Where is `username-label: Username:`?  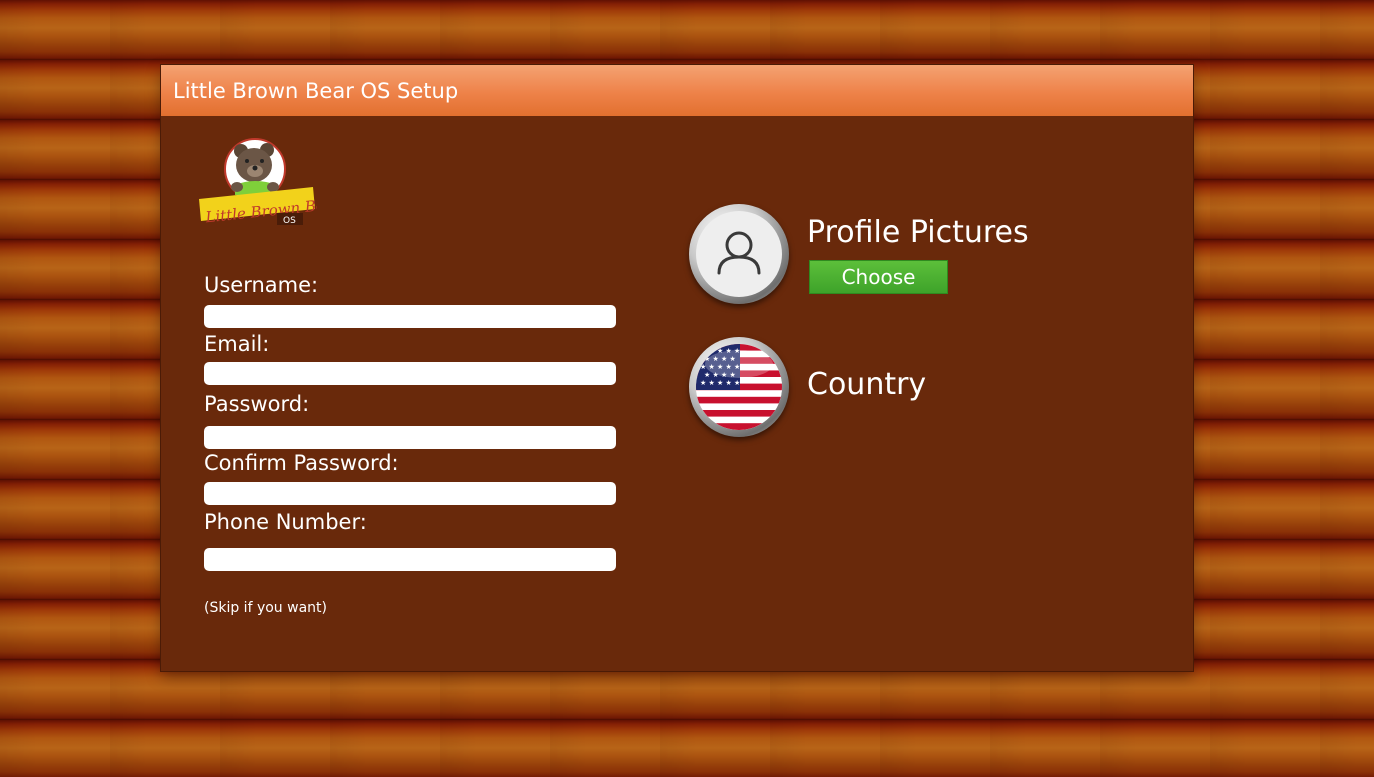 username-label: Username: is located at coordinates (261, 285).